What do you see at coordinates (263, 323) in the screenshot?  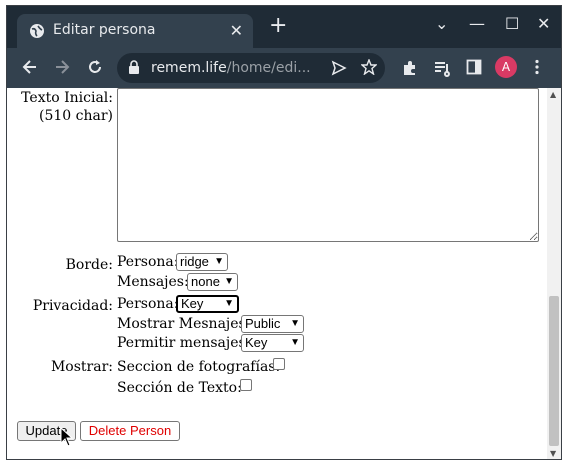 I see `priv-mostrar-value: Public` at bounding box center [263, 323].